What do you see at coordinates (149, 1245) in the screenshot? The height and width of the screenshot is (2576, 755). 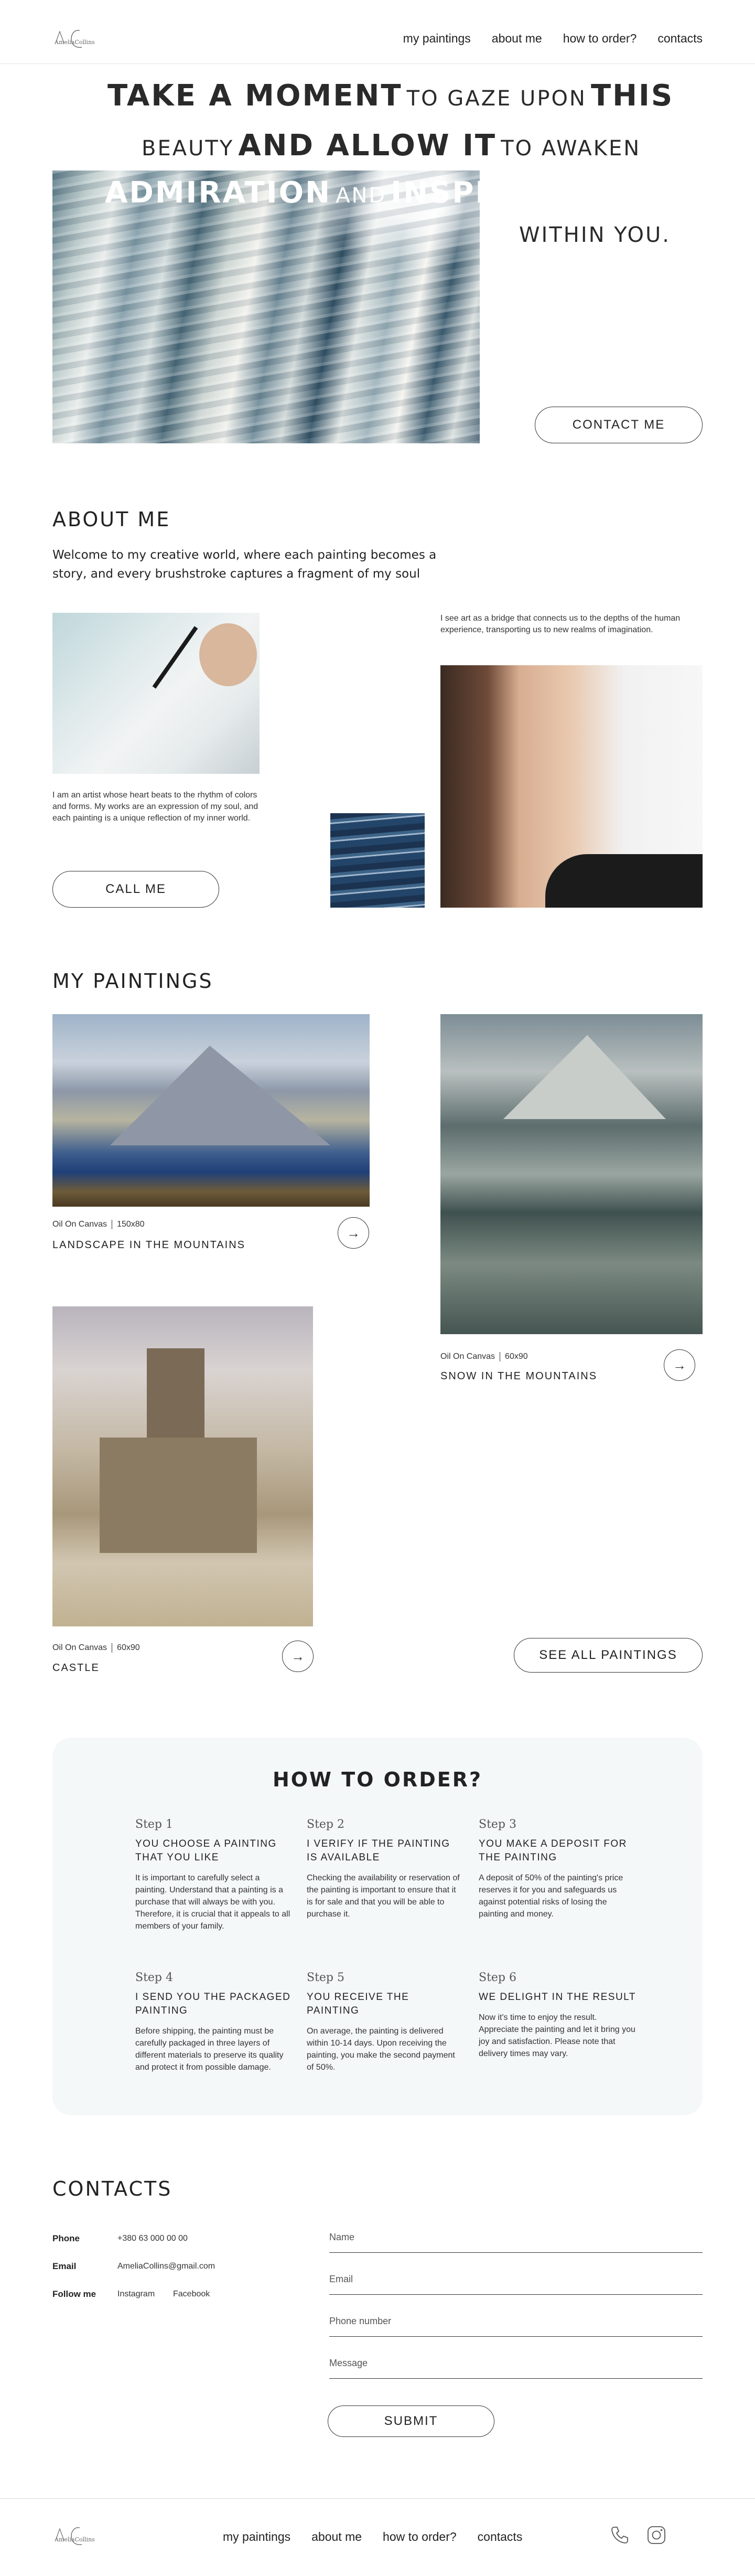 I see `painting-name: LANDSCAPE IN THE MOUNTAINS` at bounding box center [149, 1245].